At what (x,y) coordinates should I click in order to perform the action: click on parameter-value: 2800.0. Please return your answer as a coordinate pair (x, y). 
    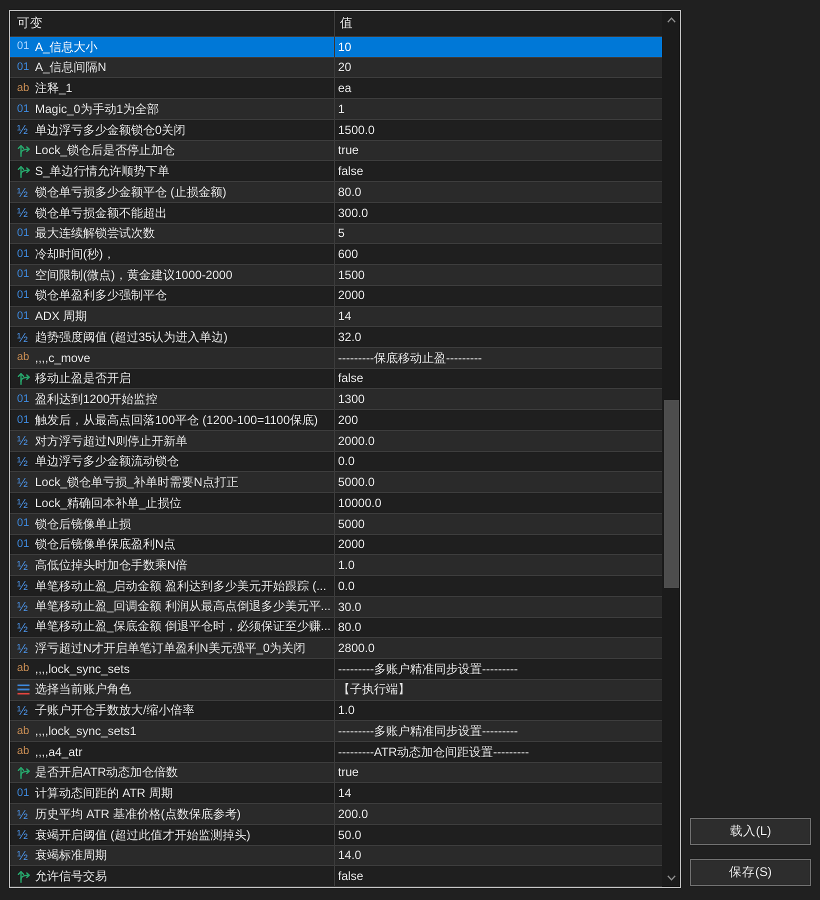
    Looking at the image, I should click on (356, 648).